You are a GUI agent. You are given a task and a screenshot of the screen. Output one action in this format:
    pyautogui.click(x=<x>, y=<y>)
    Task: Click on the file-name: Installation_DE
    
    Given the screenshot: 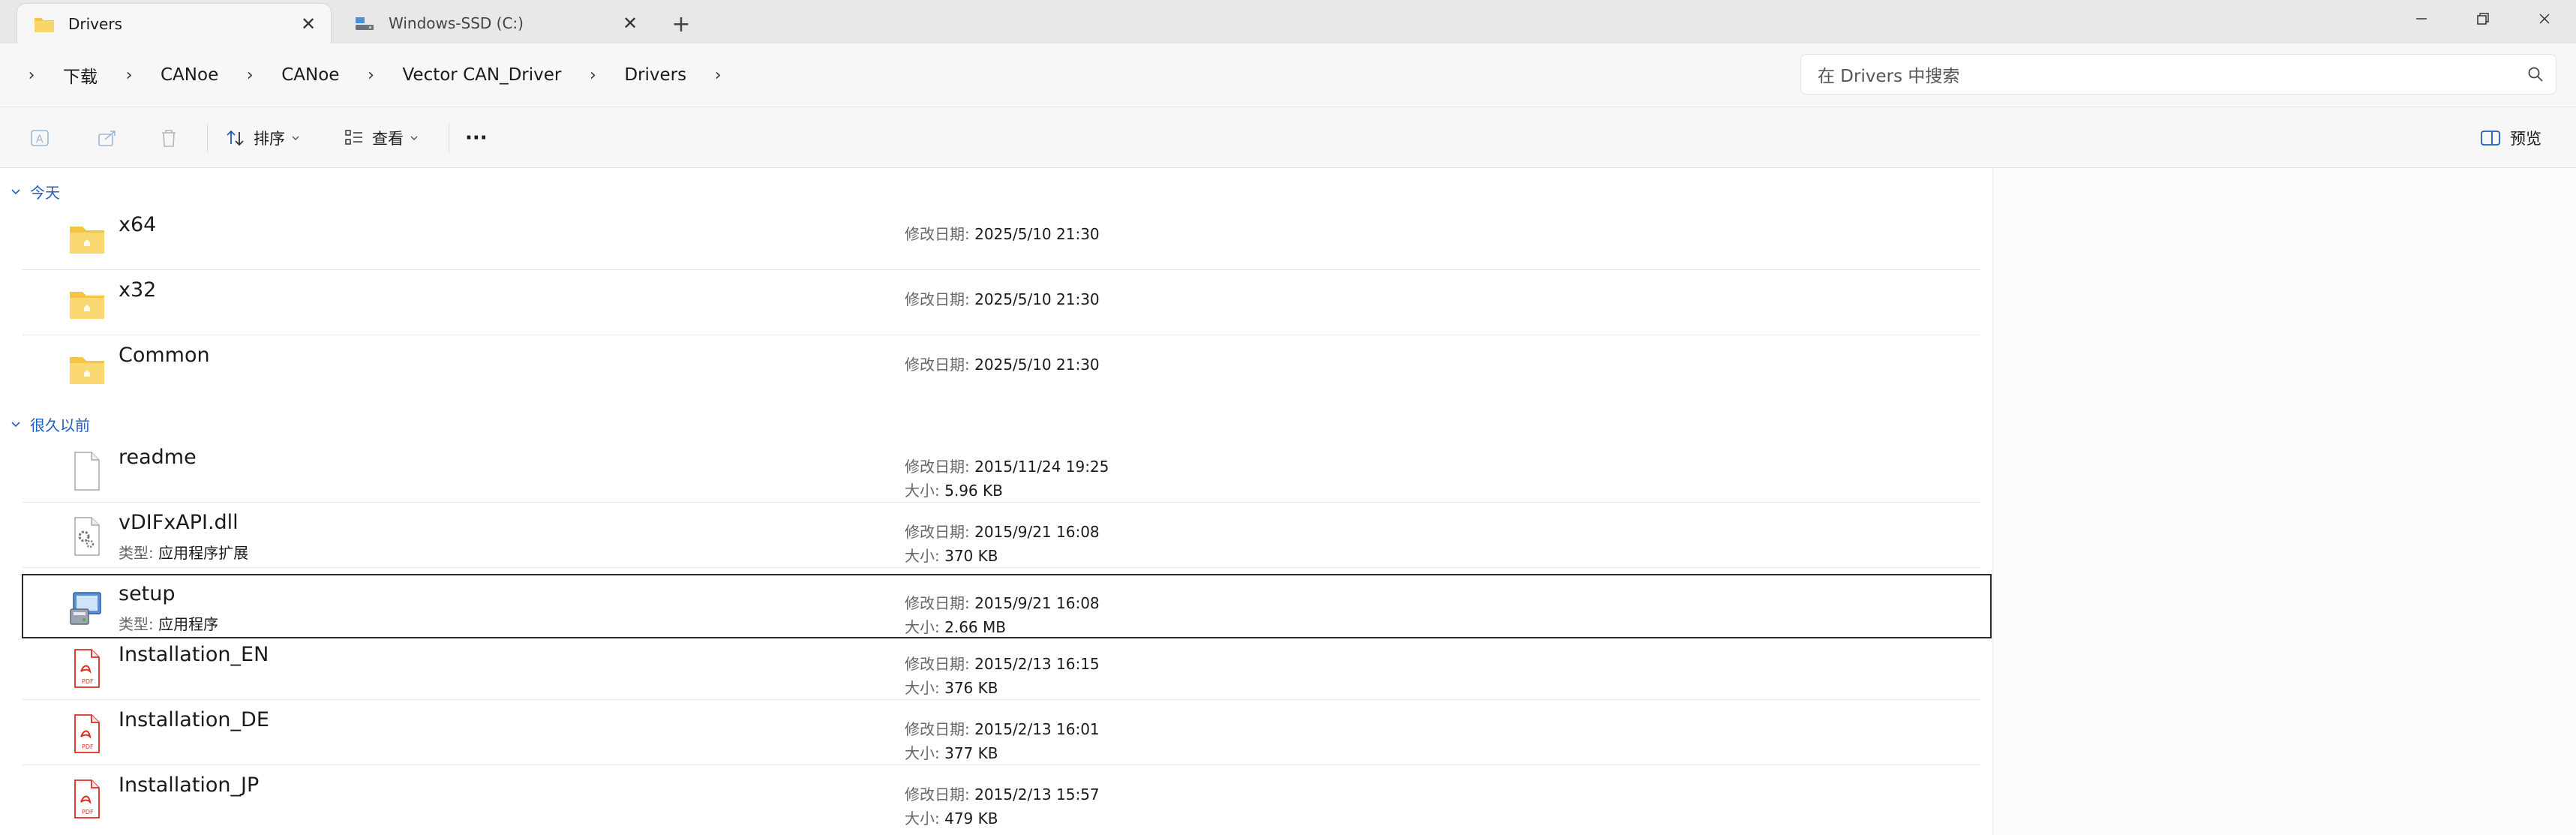 What is the action you would take?
    pyautogui.click(x=194, y=719)
    